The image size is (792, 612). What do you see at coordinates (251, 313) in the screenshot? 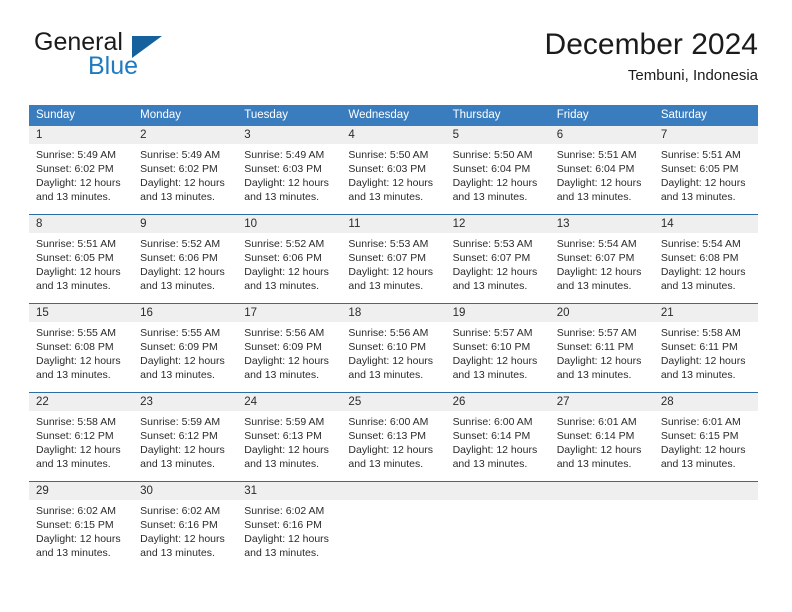
I see `day-number: 17` at bounding box center [251, 313].